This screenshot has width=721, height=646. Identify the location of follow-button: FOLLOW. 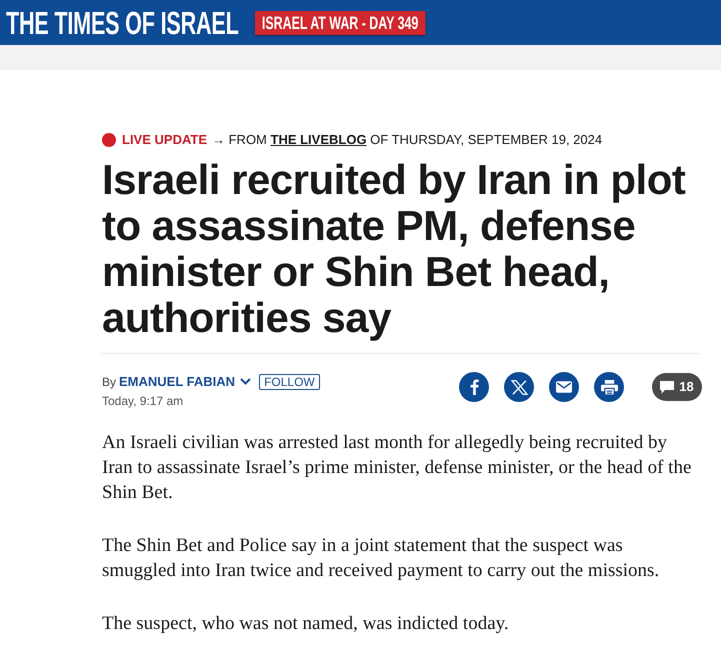
(289, 382).